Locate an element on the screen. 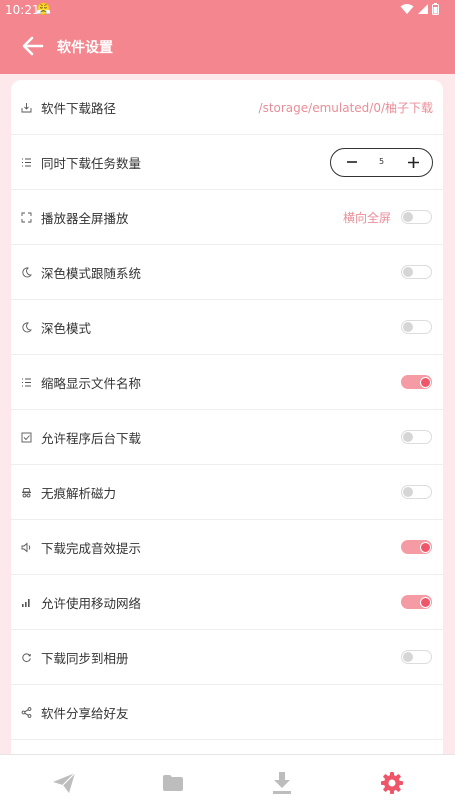 Image resolution: width=455 pixels, height=809 pixels. gear-icon is located at coordinates (392, 783).